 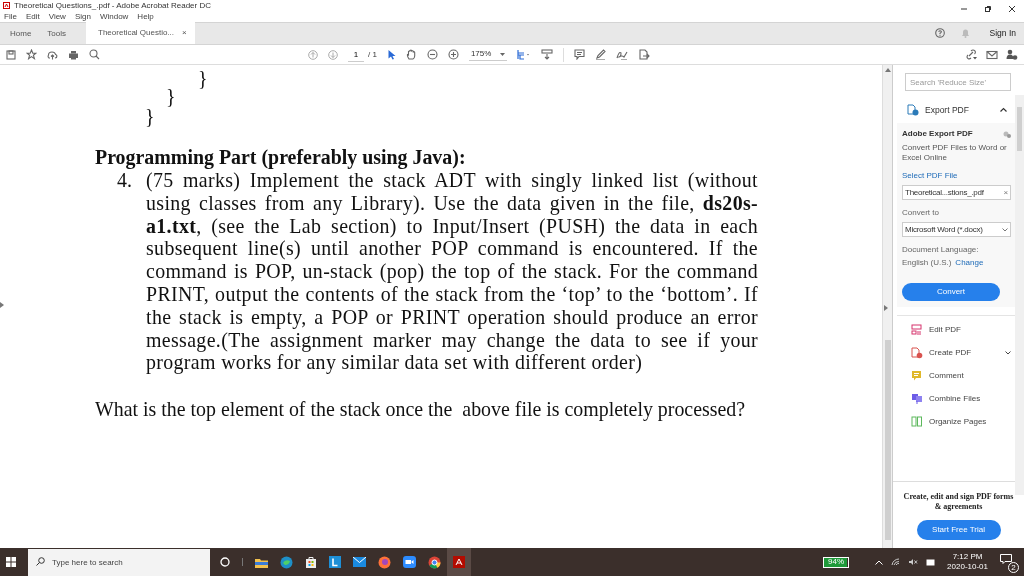 What do you see at coordinates (420, 409) in the screenshot?
I see `question-text: What is the top element of the stack once the above file is completely processed?` at bounding box center [420, 409].